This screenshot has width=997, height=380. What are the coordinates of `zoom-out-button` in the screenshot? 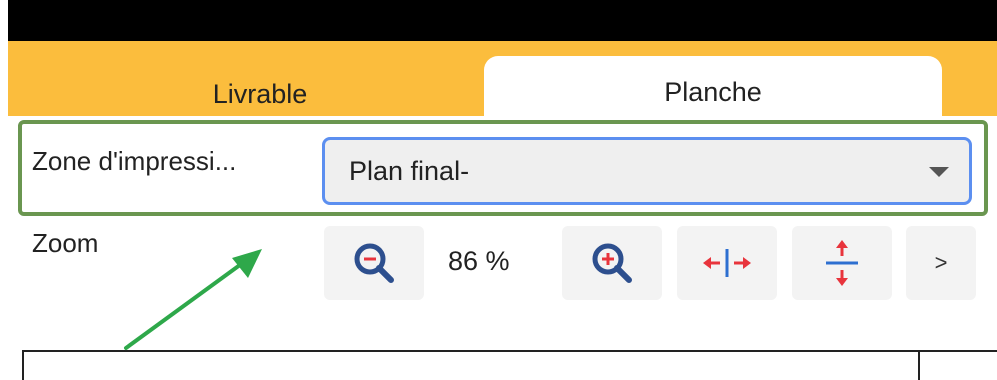 It's located at (374, 263).